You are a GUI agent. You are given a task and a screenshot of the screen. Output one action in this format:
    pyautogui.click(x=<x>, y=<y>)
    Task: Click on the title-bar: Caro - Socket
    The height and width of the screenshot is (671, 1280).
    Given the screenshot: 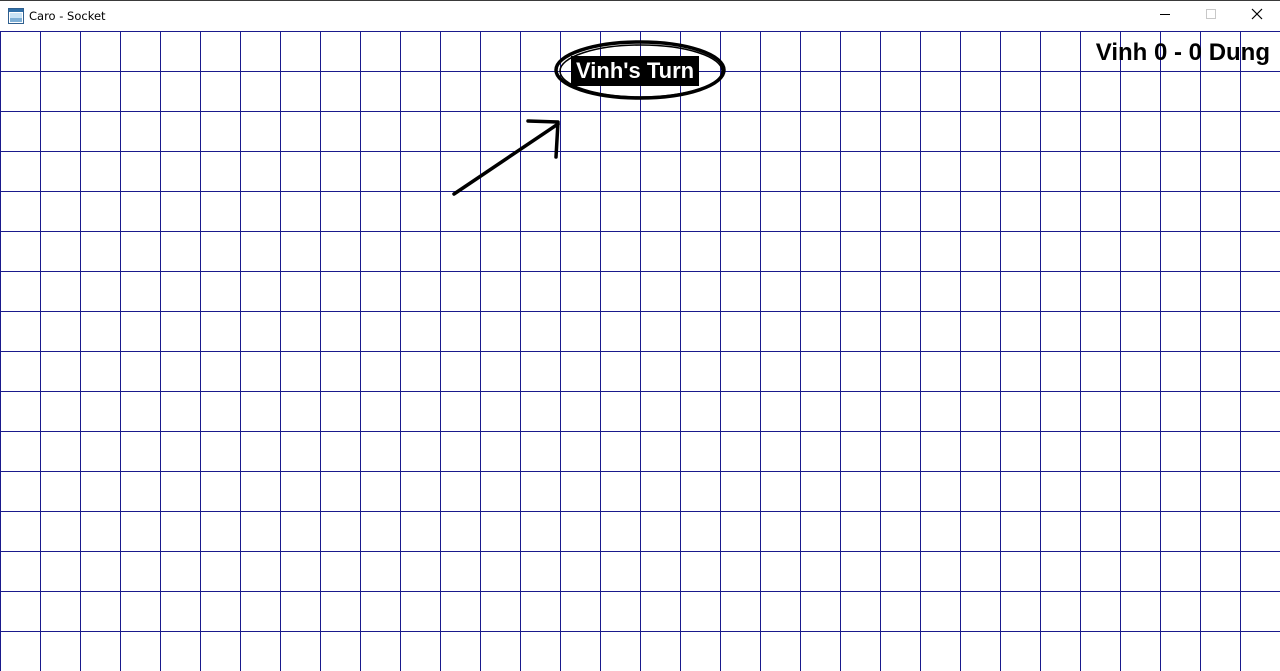 What is the action you would take?
    pyautogui.click(x=640, y=15)
    